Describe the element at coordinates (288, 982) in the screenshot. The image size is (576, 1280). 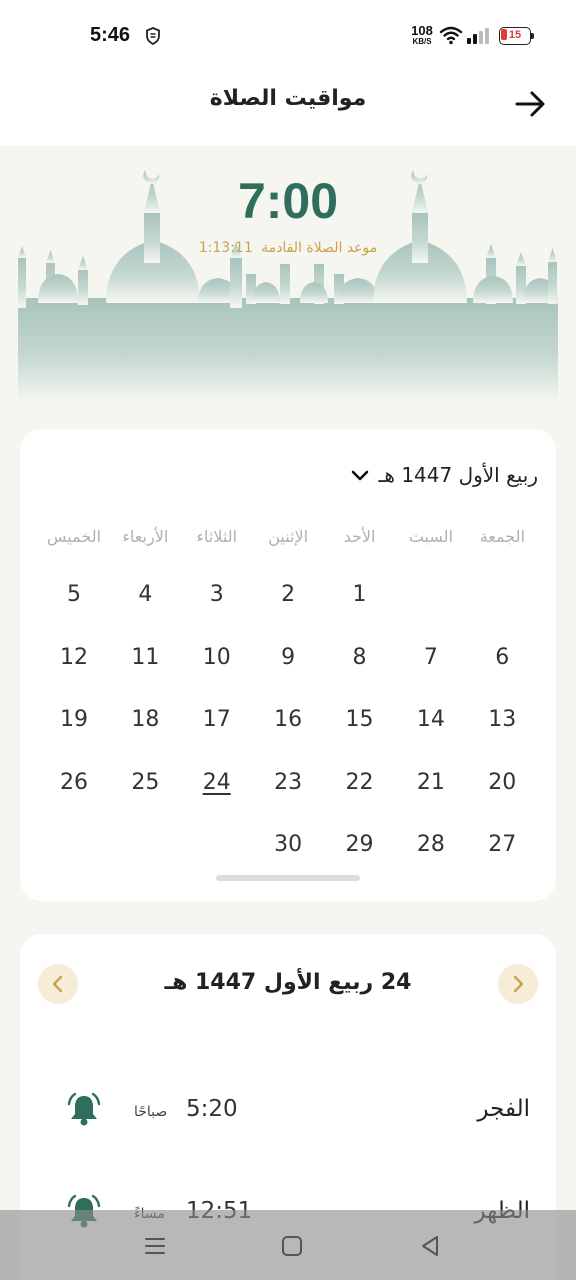
I see `selected-date: 24 ربيع الأول 1447 هـ` at that location.